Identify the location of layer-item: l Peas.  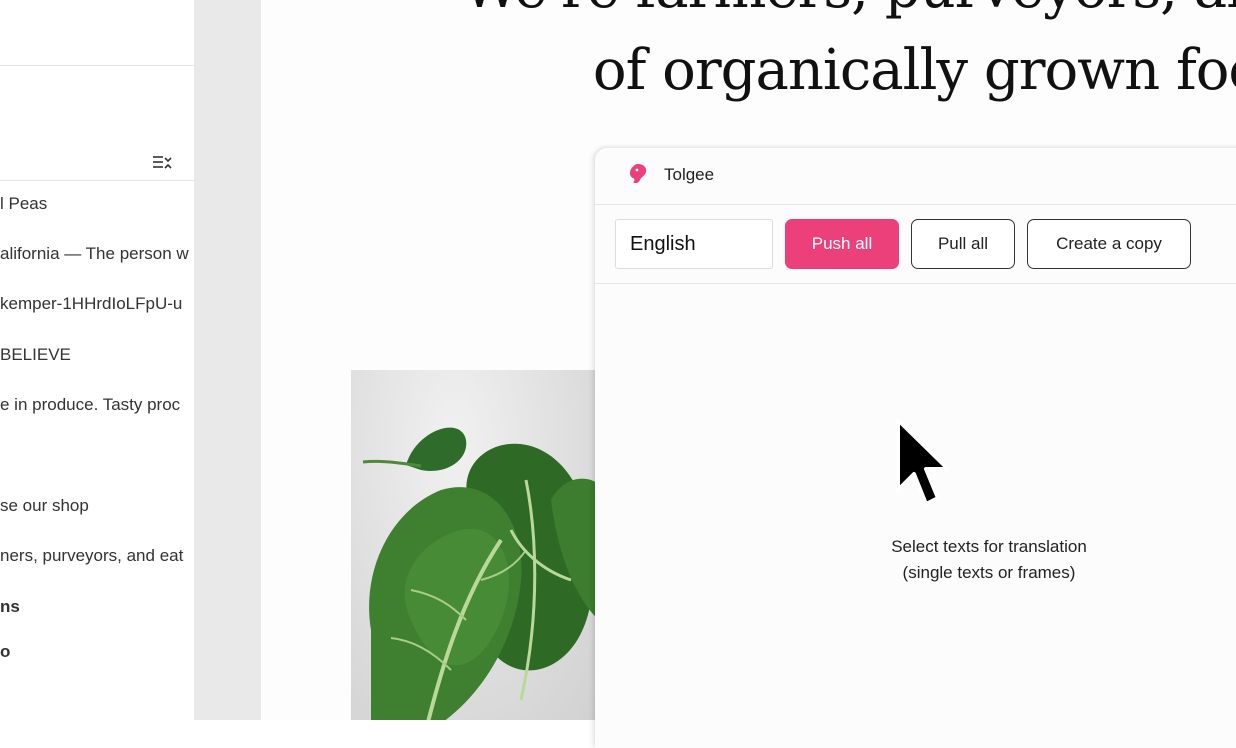
(23, 204).